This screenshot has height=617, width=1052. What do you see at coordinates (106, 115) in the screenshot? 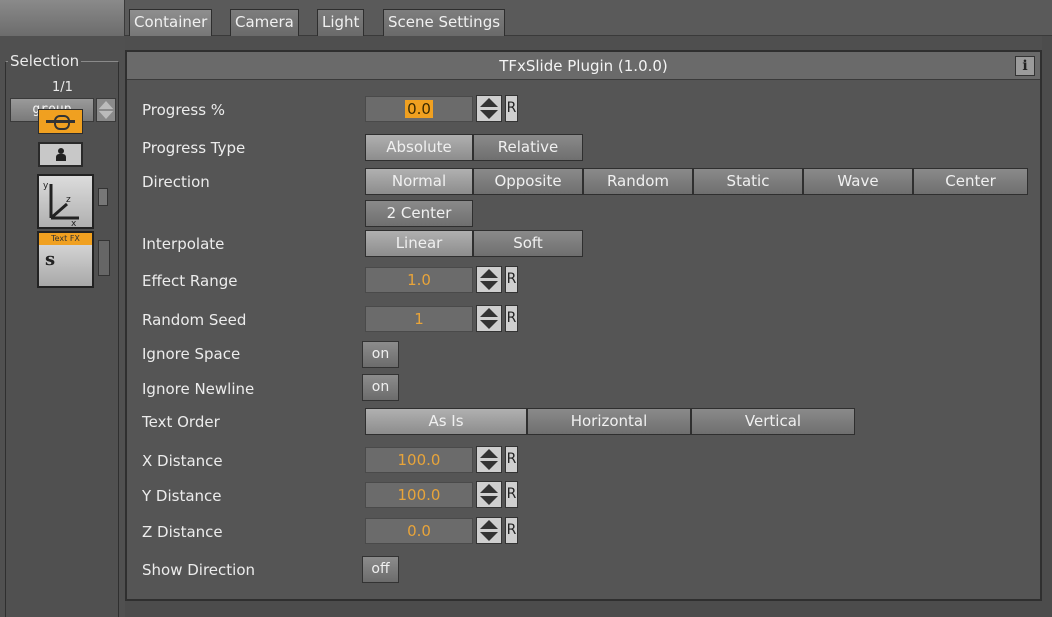
I see `spinner-down-icon` at bounding box center [106, 115].